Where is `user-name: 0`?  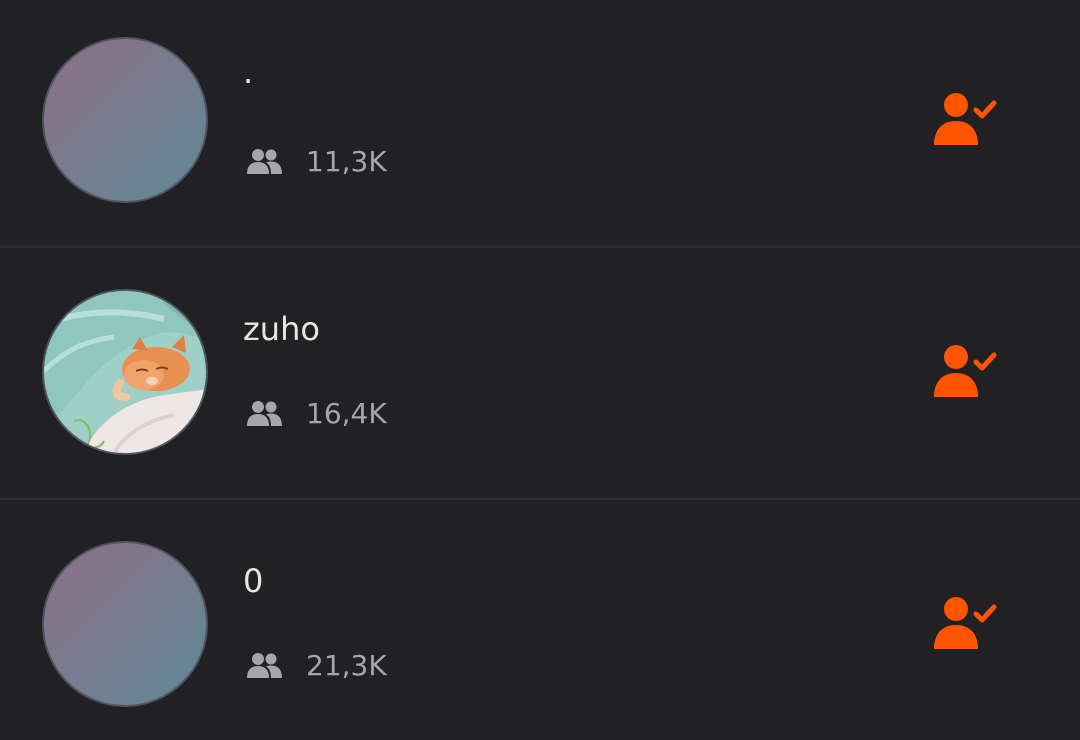 user-name: 0 is located at coordinates (253, 581).